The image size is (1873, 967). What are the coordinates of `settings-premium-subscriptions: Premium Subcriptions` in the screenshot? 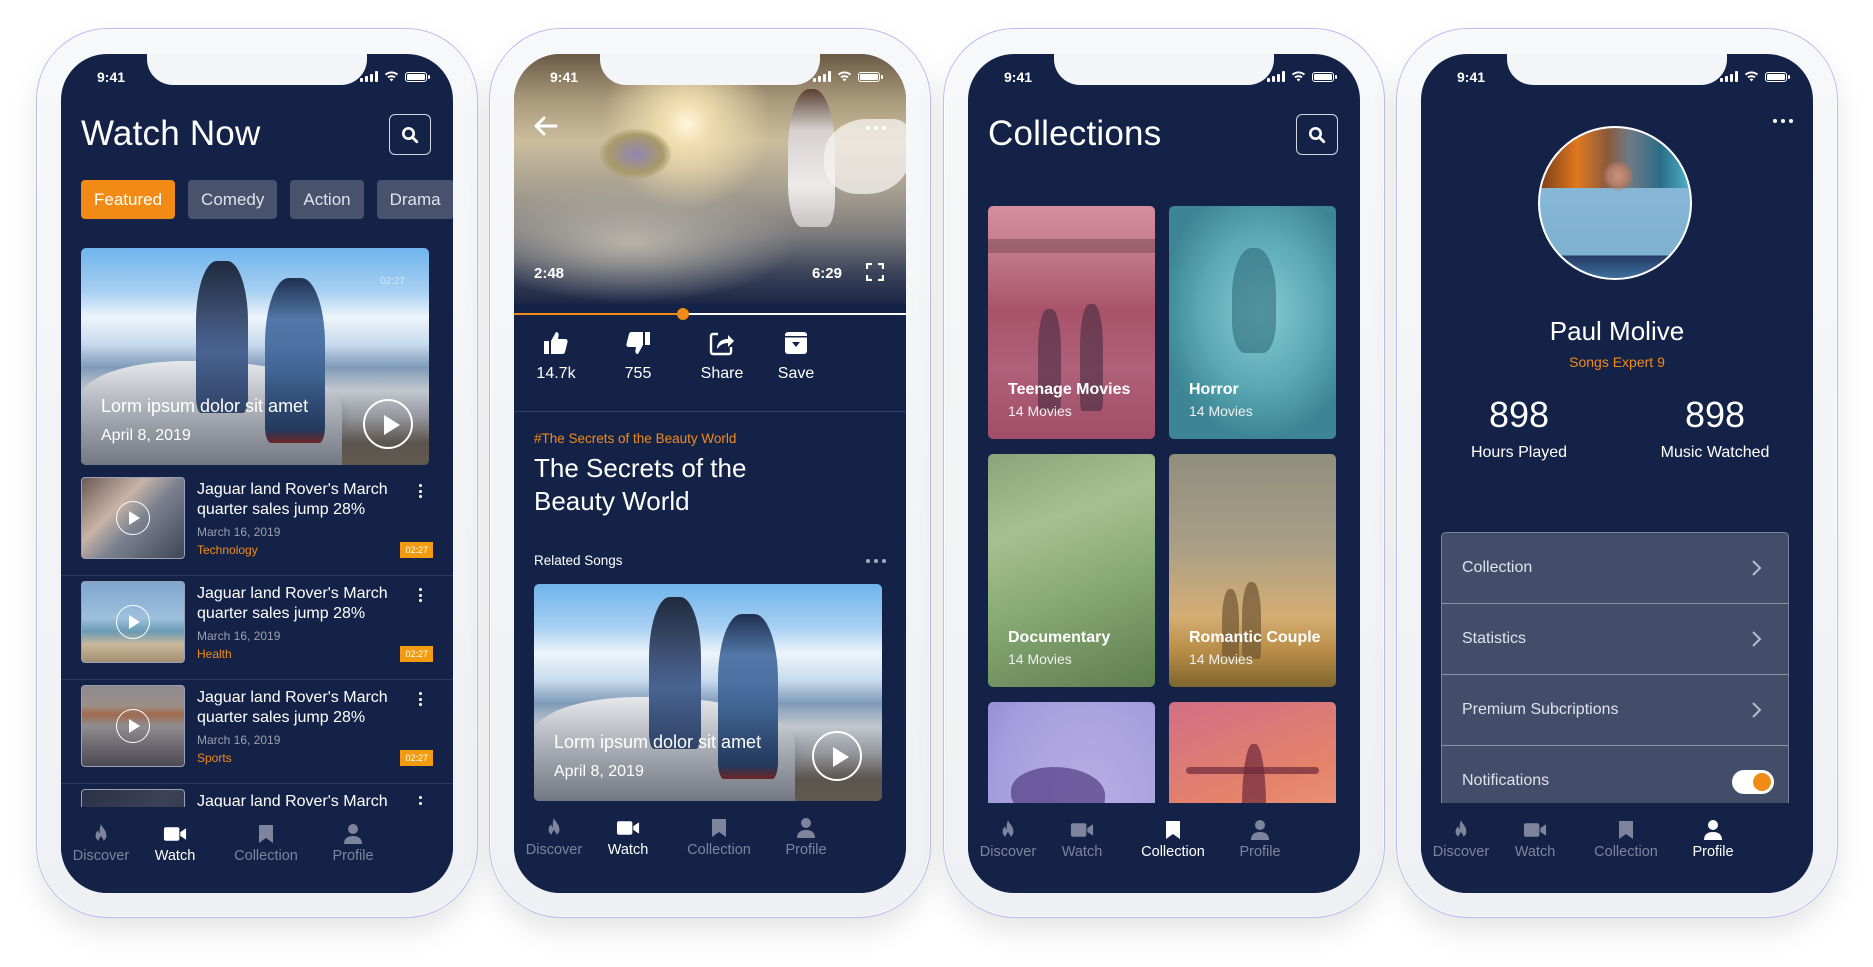 It's located at (1615, 710).